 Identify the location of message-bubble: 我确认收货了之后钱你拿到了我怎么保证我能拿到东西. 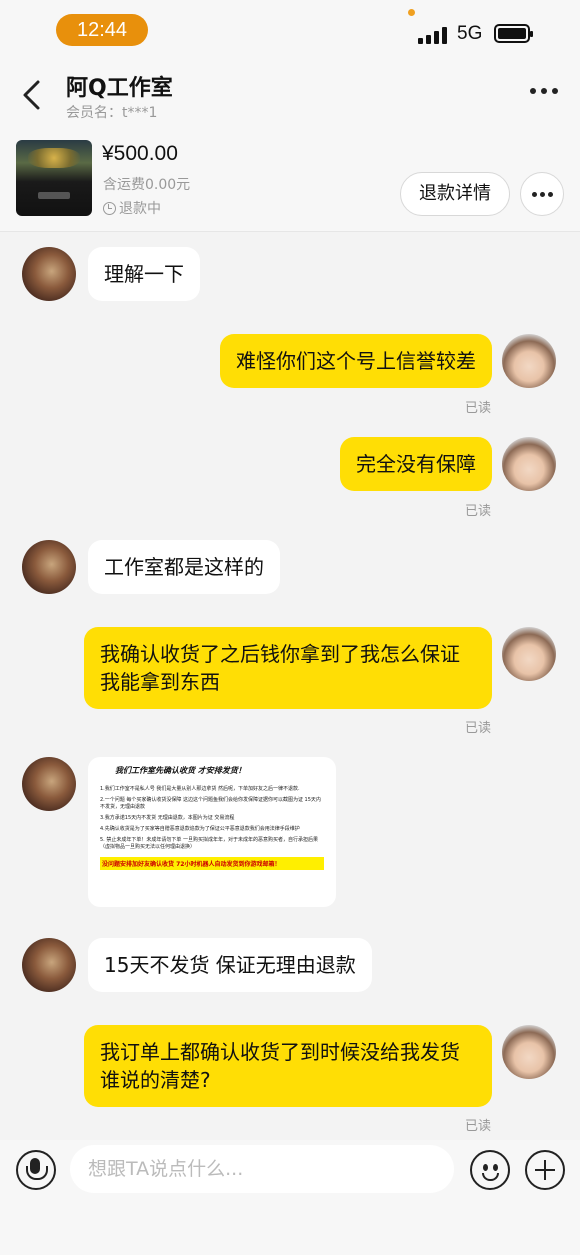
(288, 668).